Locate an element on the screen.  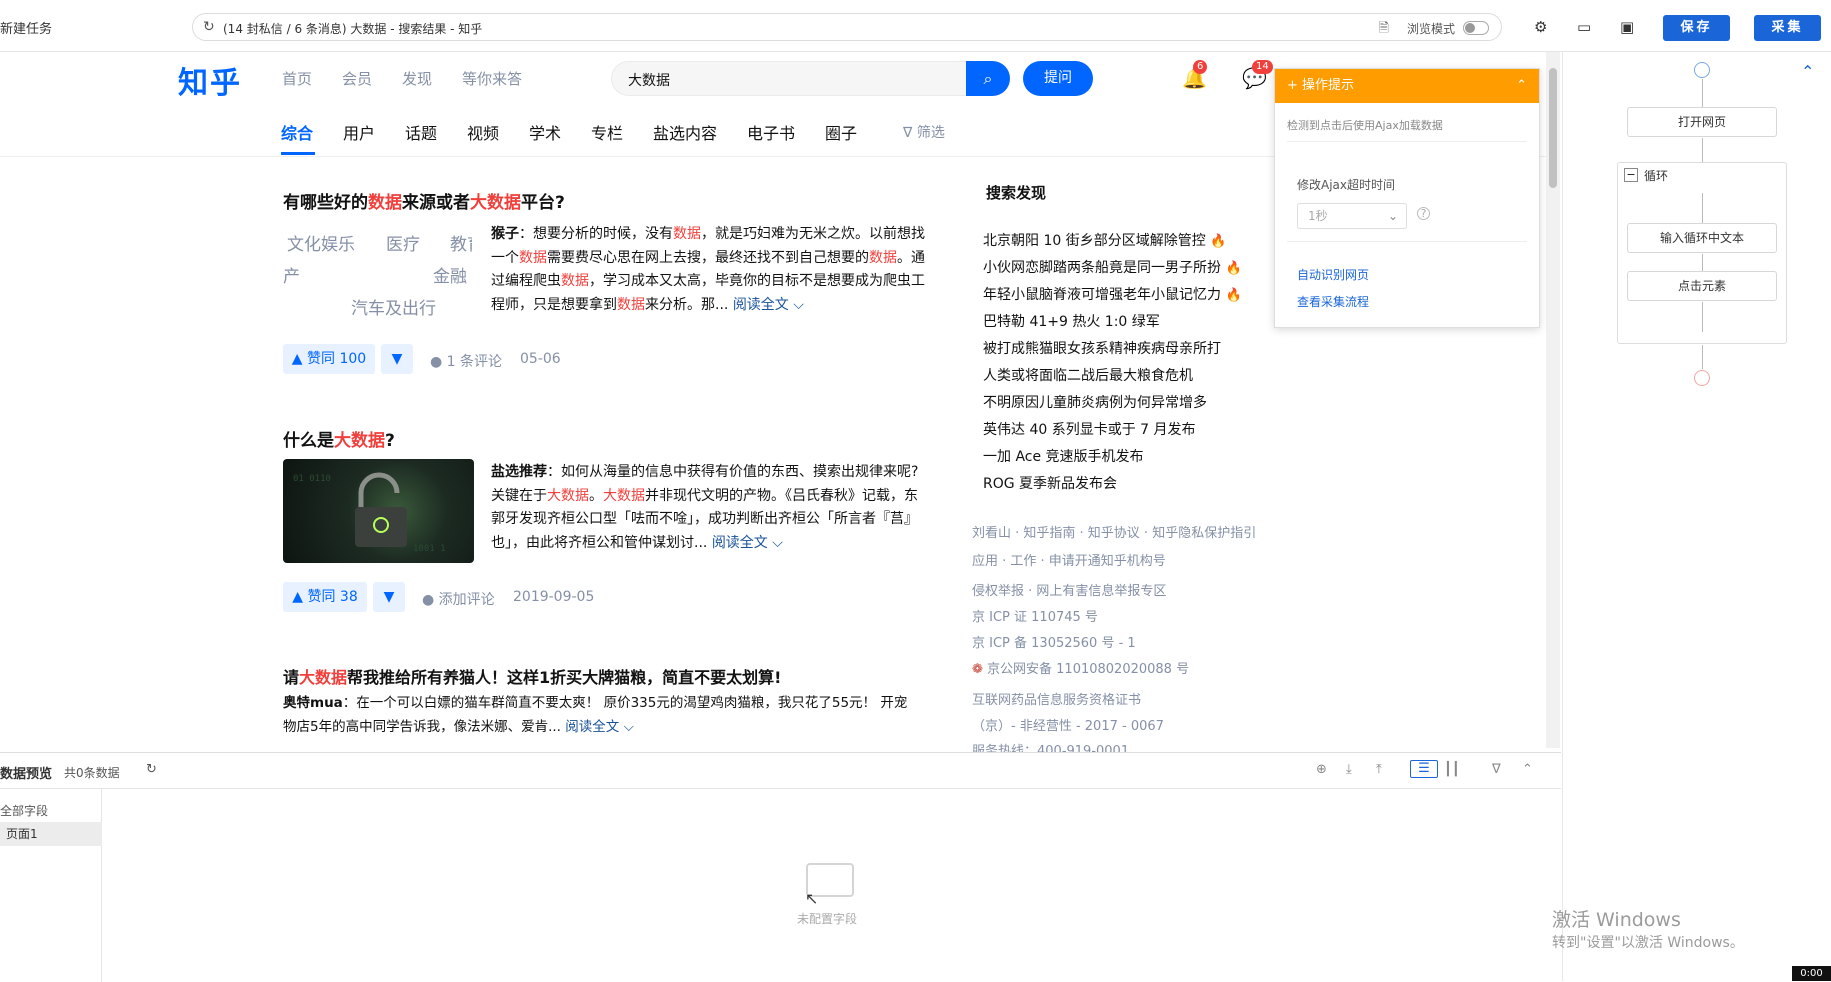
search-icon: ⌕ is located at coordinates (988, 78).